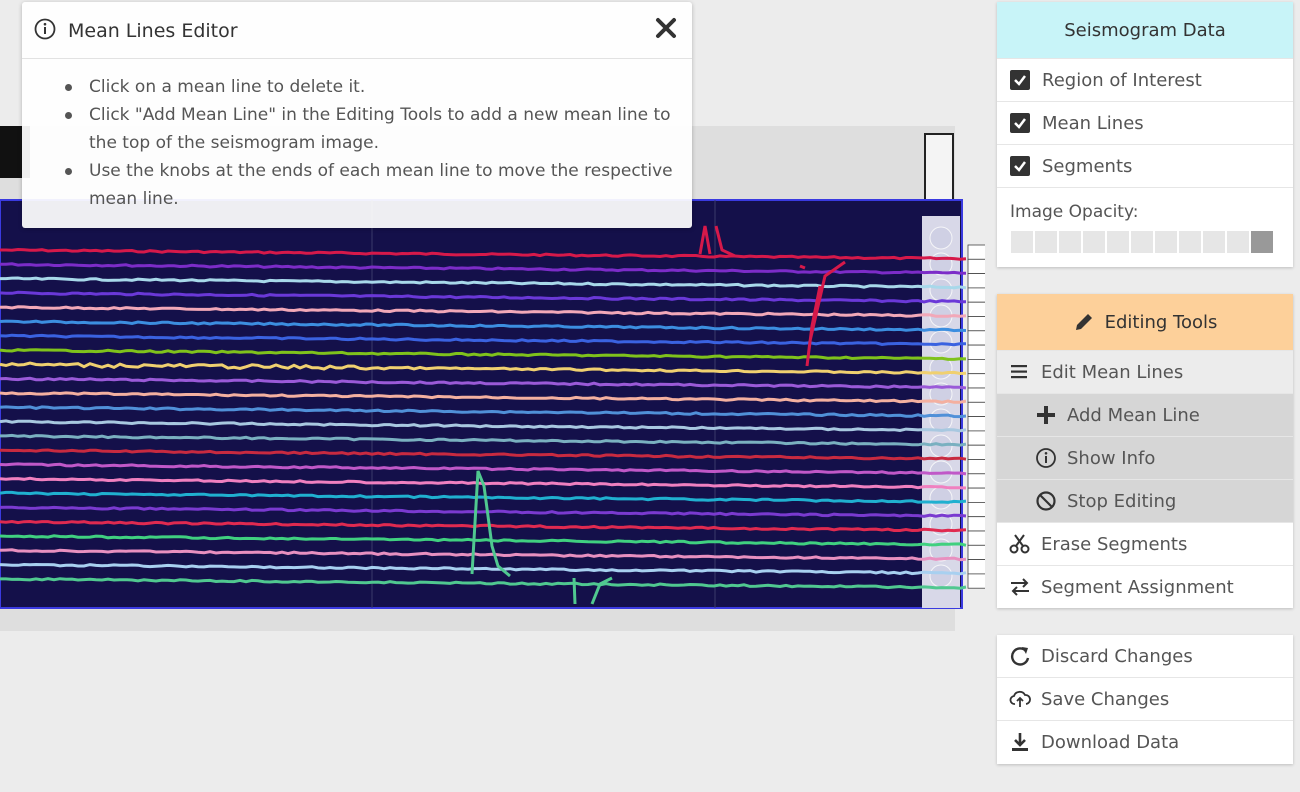  What do you see at coordinates (1145, 30) in the screenshot?
I see `seismogram-data-header: Seismogram Data` at bounding box center [1145, 30].